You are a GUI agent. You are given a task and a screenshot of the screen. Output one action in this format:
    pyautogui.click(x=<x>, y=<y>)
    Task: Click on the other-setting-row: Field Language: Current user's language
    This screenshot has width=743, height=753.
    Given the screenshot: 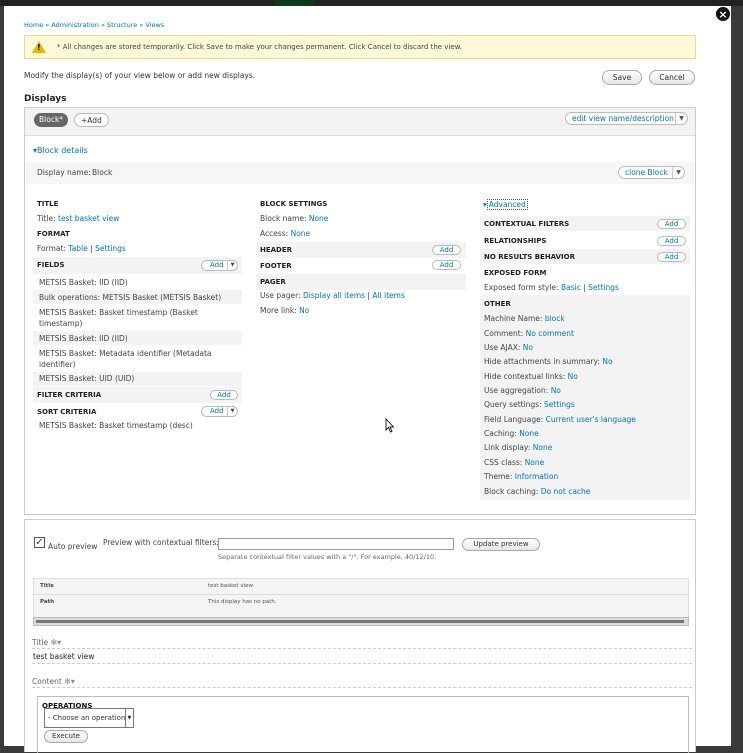 What is the action you would take?
    pyautogui.click(x=560, y=419)
    